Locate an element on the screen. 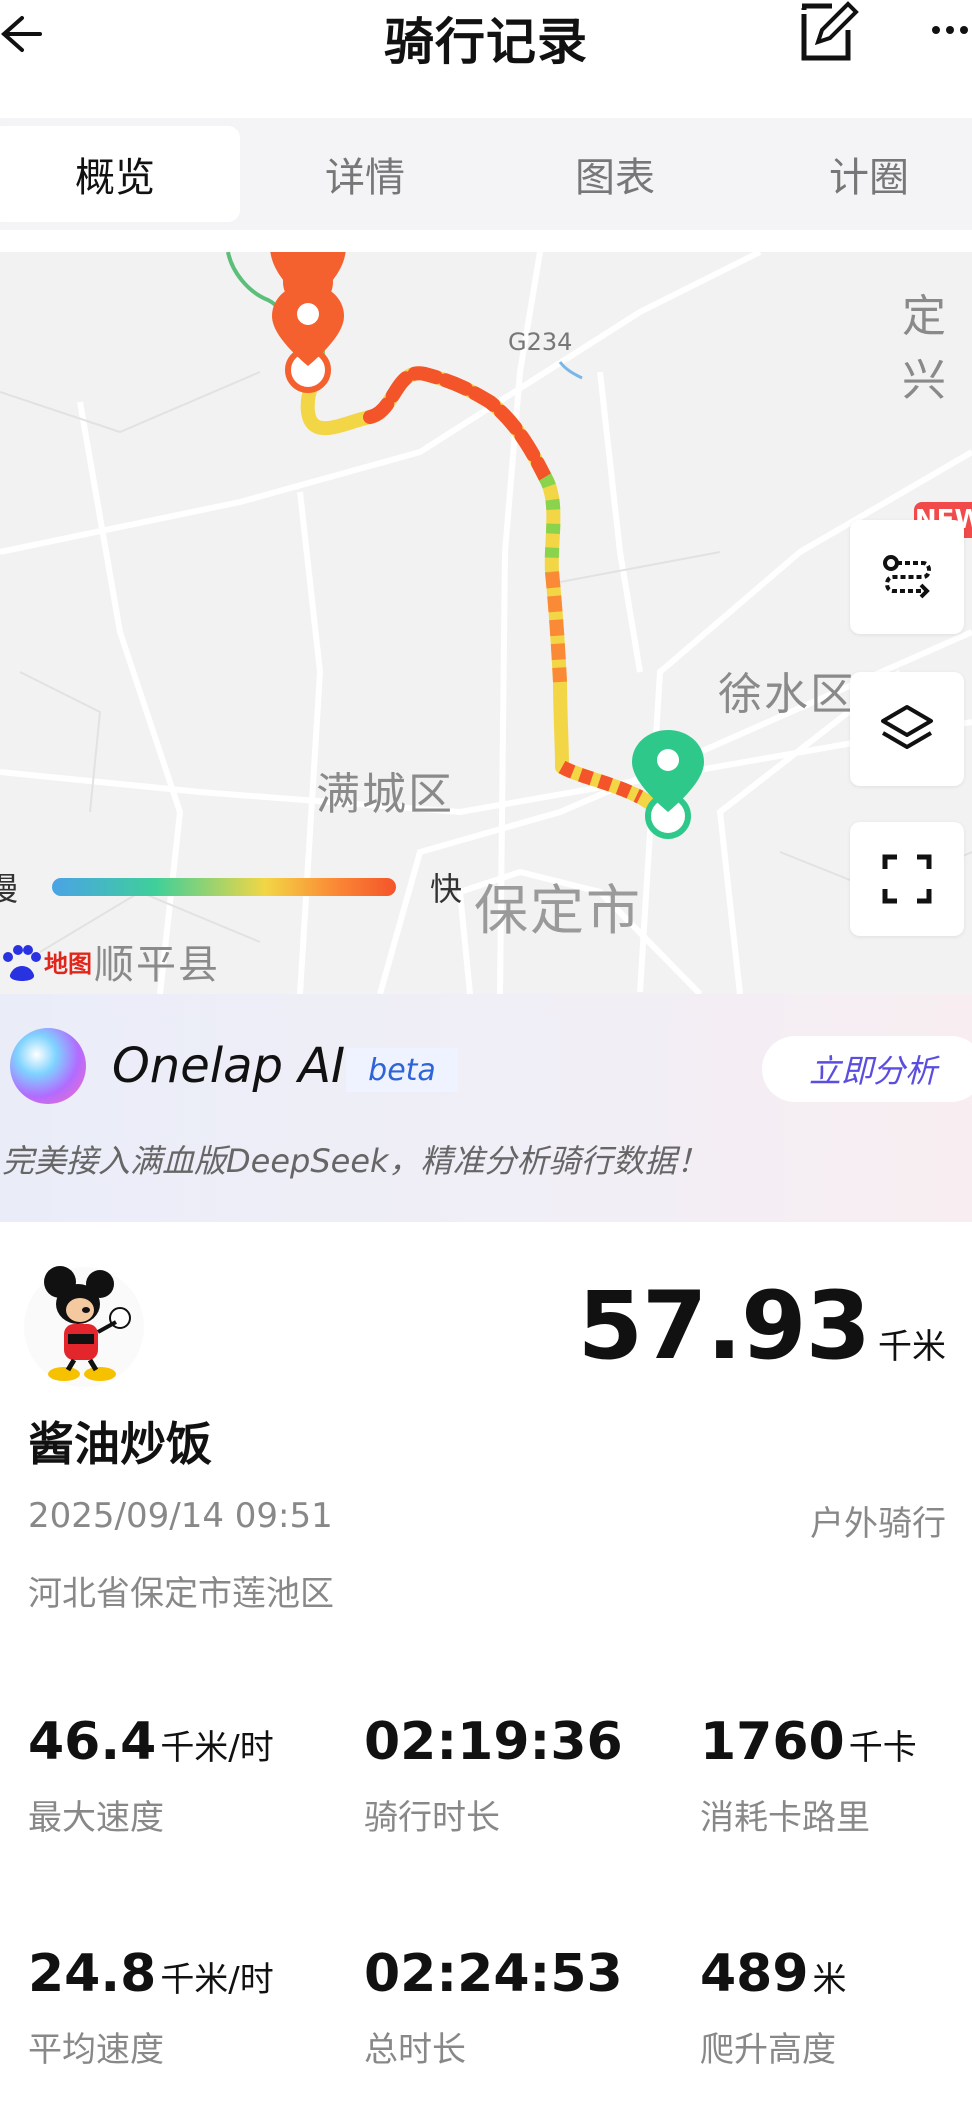  route-button is located at coordinates (907, 577).